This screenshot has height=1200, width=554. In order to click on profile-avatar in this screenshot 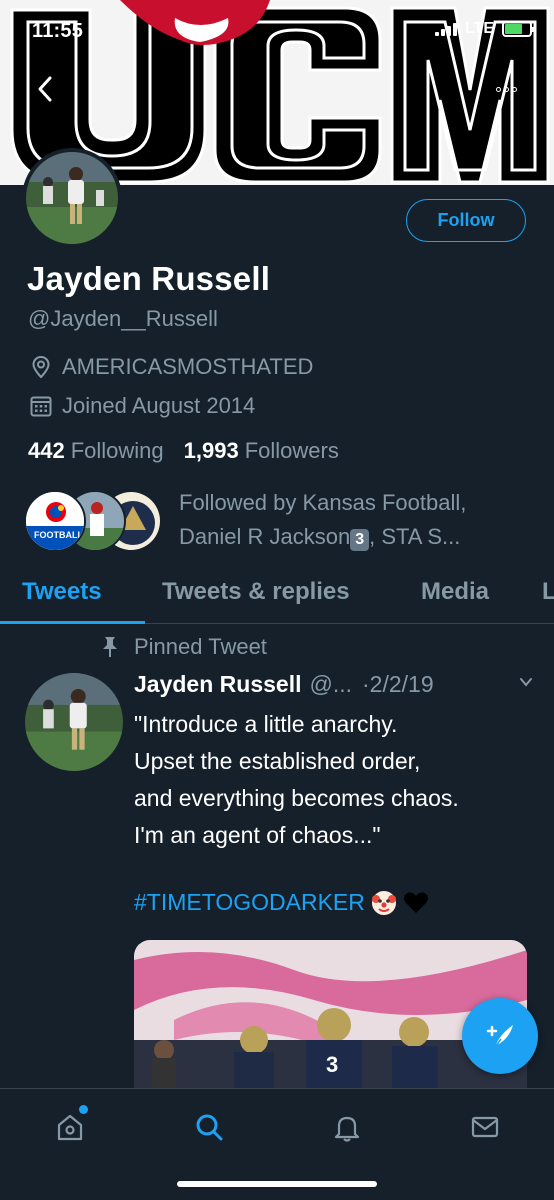, I will do `click(72, 198)`.